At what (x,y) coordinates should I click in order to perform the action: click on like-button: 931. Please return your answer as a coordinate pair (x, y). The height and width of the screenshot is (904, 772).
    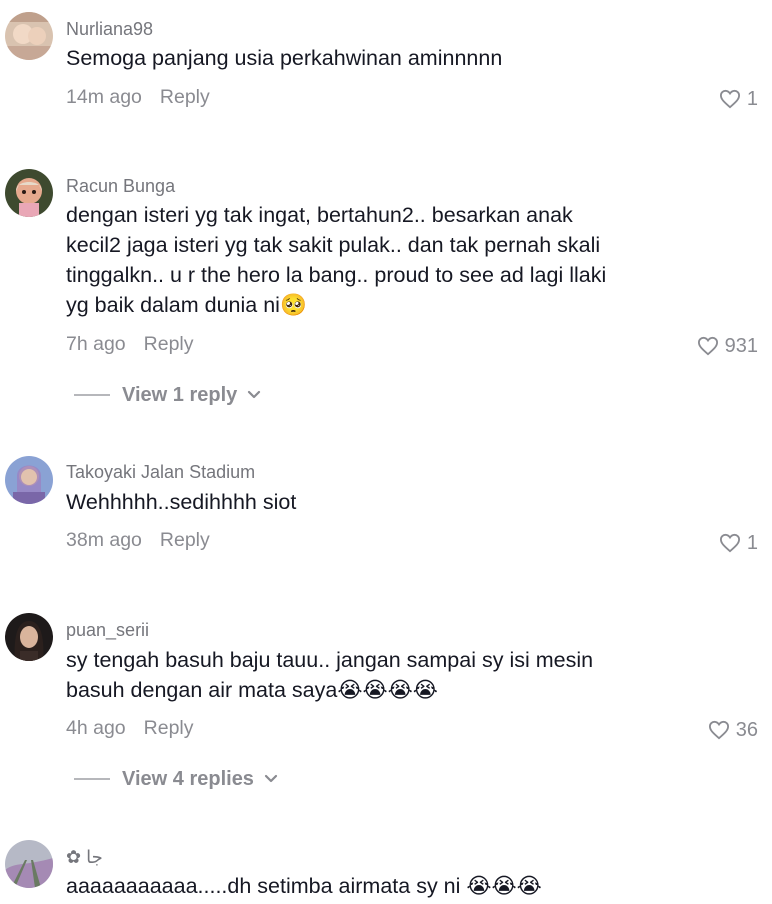
    Looking at the image, I should click on (727, 346).